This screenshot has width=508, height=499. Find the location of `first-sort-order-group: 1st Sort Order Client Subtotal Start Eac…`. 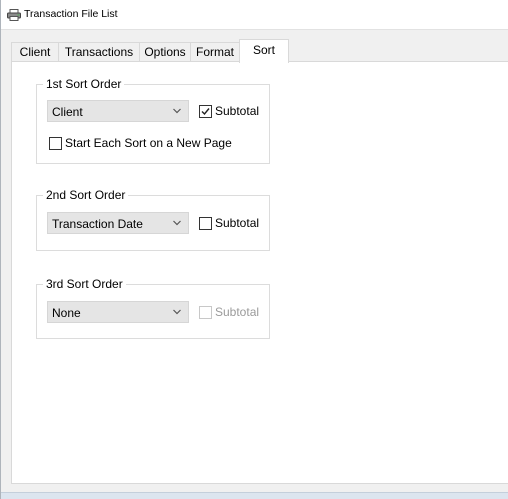

first-sort-order-group: 1st Sort Order Client Subtotal Start Eac… is located at coordinates (153, 120).